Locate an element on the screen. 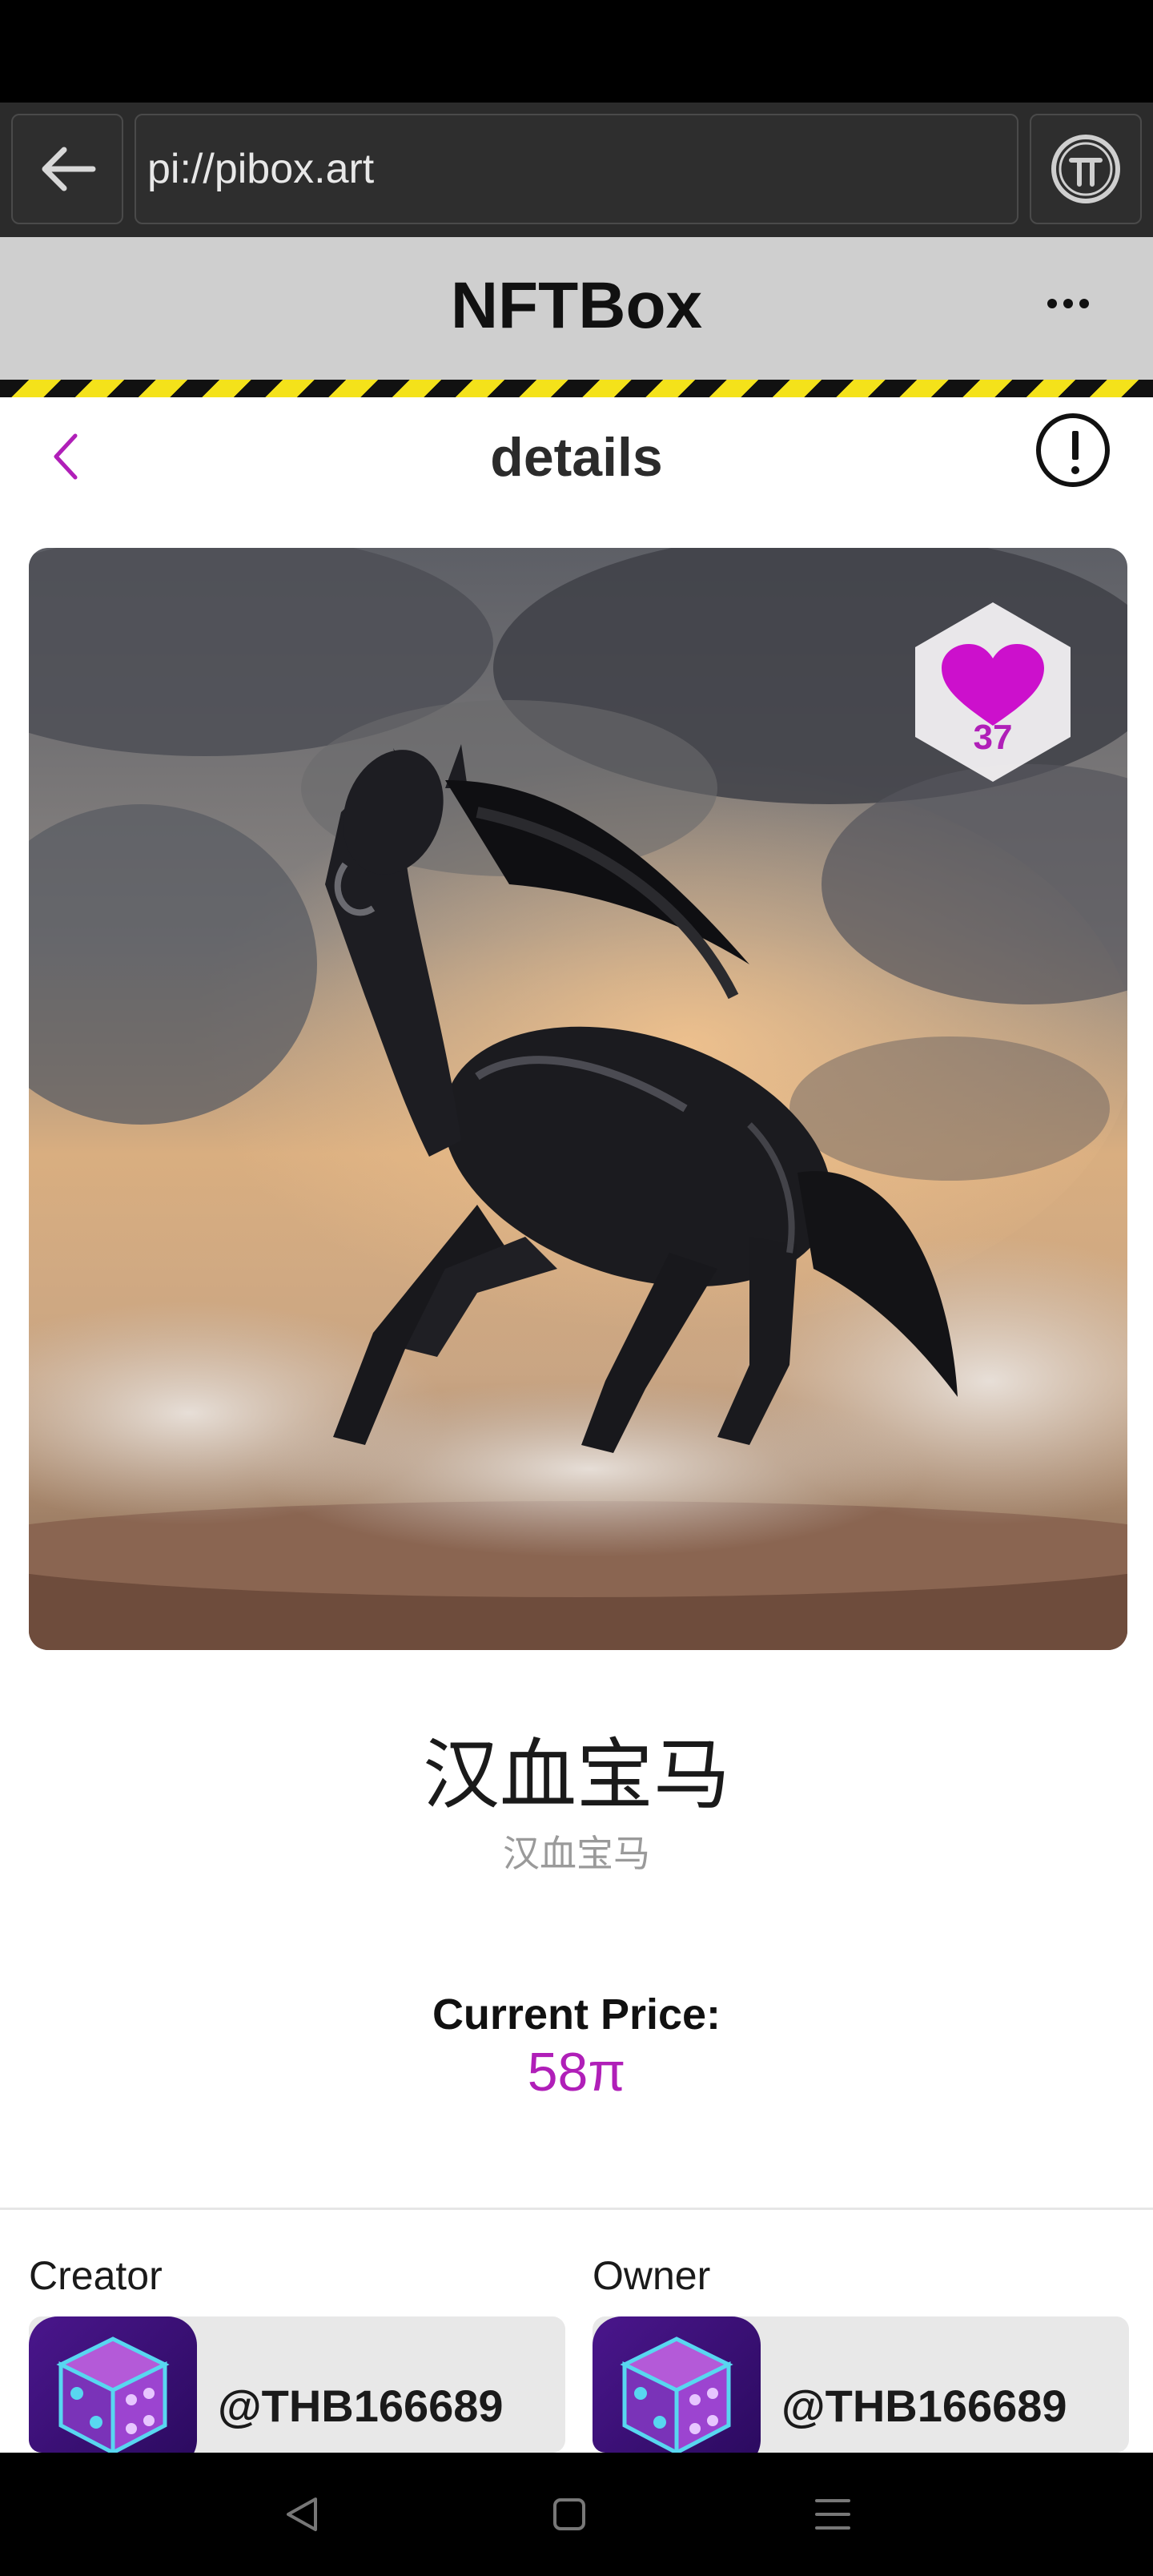 This screenshot has width=1153, height=2576. app-header: NFTBox is located at coordinates (576, 308).